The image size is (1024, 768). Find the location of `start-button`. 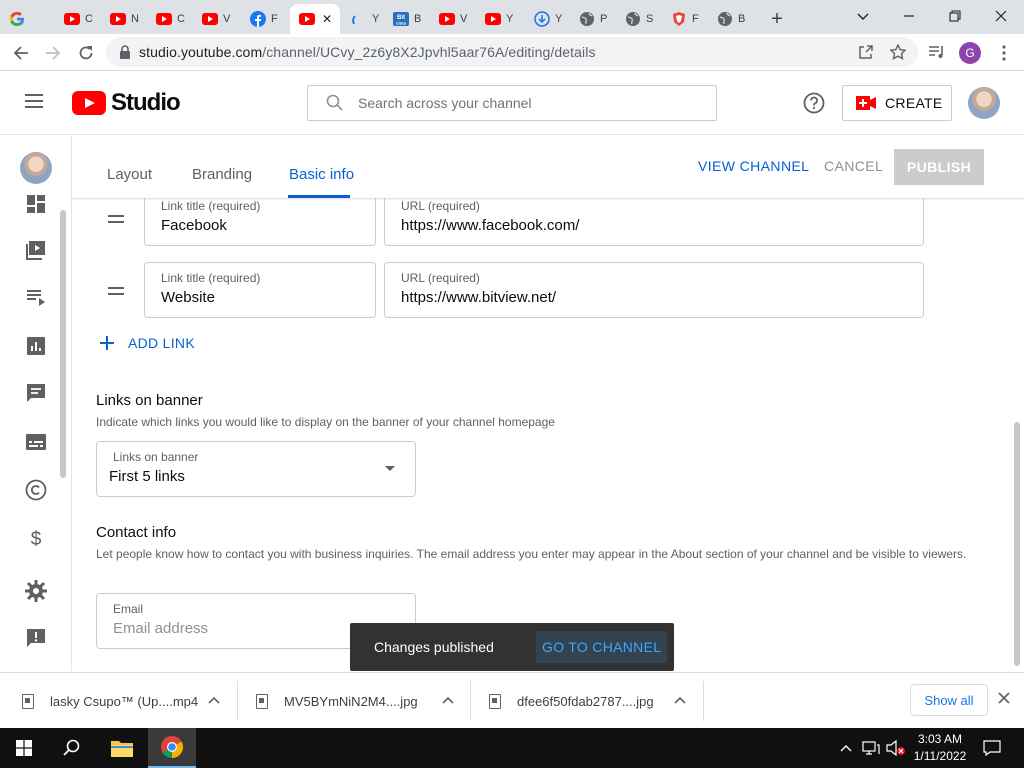

start-button is located at coordinates (24, 748).